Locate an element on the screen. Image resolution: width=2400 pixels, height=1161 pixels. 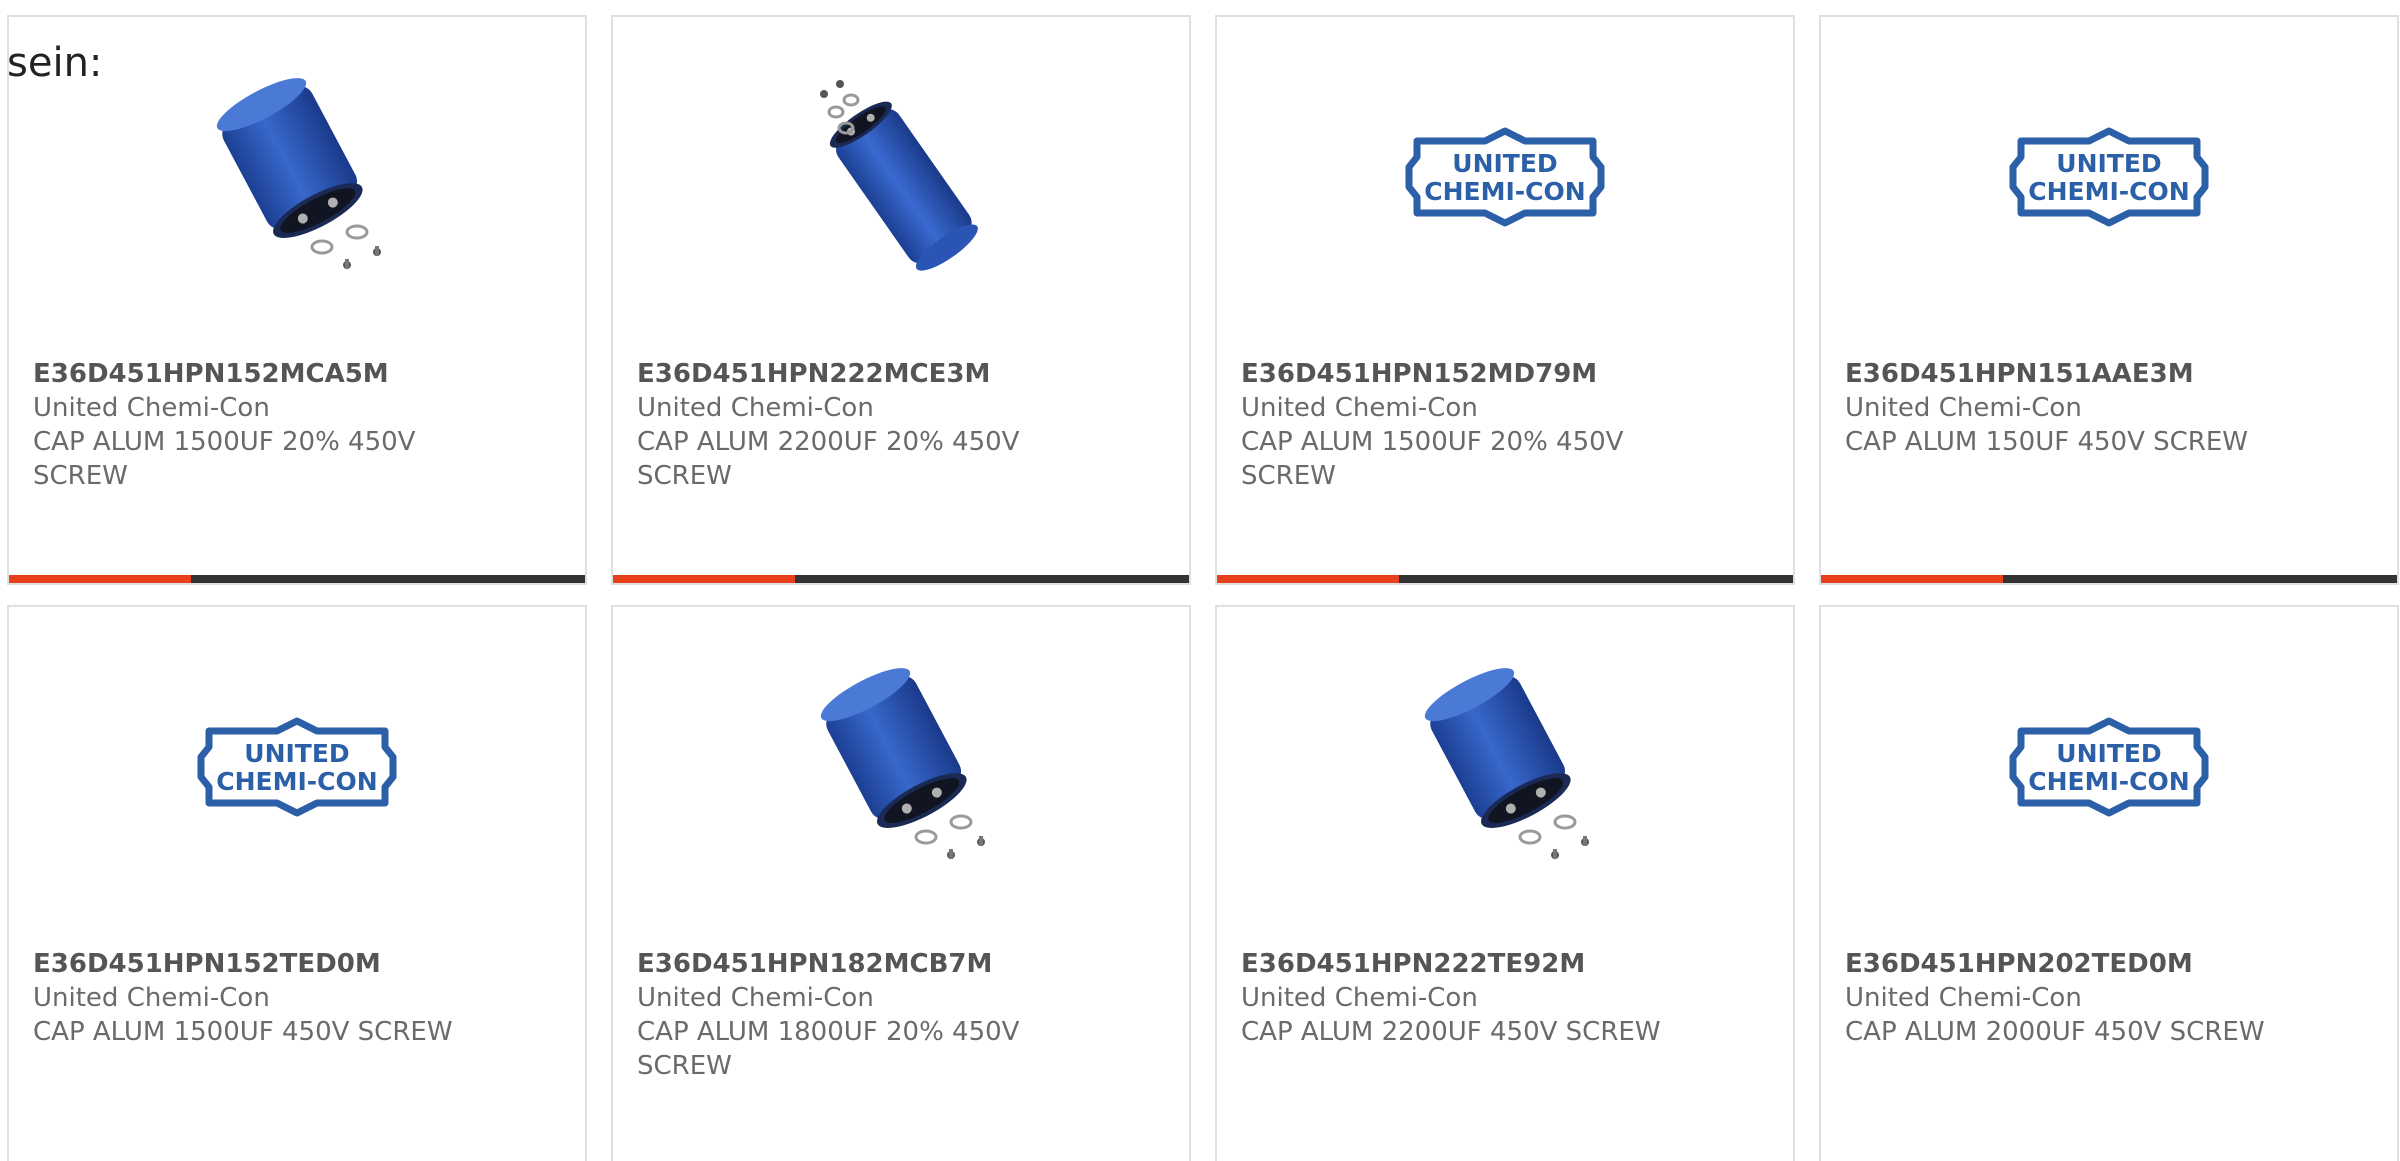
product-description: CAP ALUM 2200UF 20% 450V SCREW is located at coordinates (828, 459).